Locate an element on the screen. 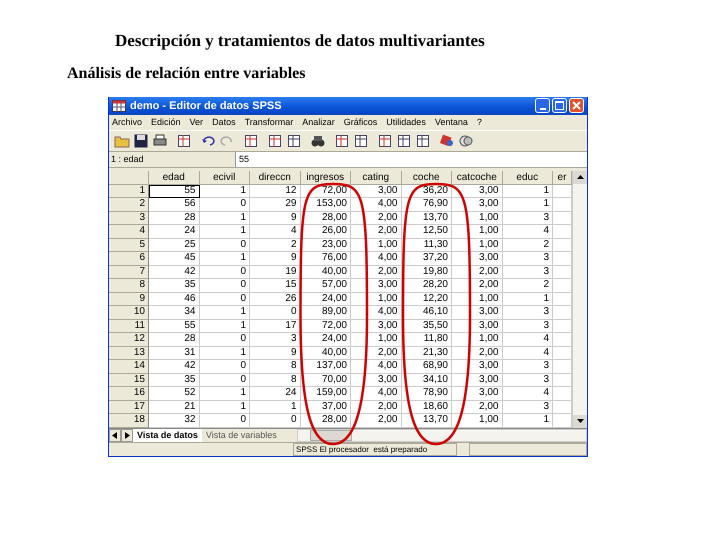 The height and width of the screenshot is (540, 720). table-cell: 11,80 is located at coordinates (427, 340).